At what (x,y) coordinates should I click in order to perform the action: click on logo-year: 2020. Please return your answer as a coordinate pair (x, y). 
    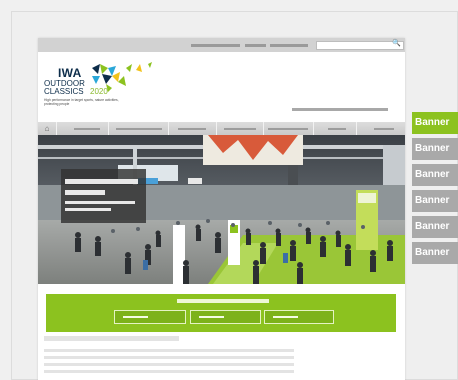
    Looking at the image, I should click on (99, 91).